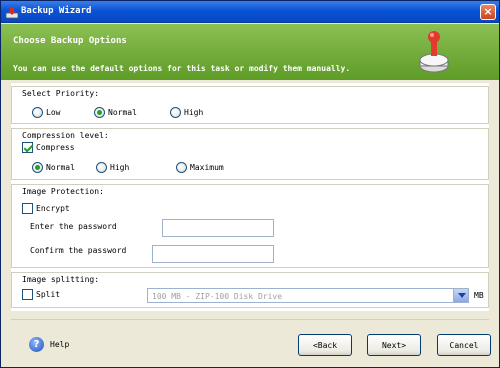  I want to click on next-button: Next>, so click(394, 345).